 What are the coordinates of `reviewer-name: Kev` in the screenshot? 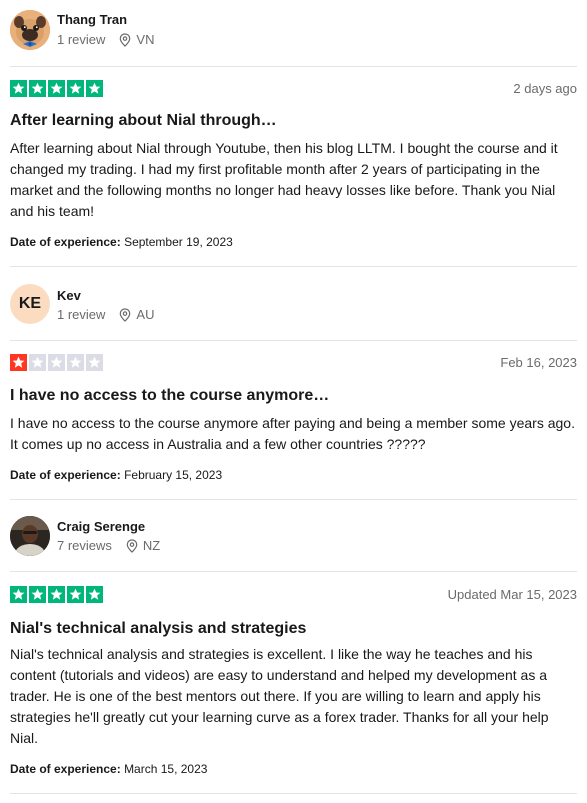 It's located at (69, 295).